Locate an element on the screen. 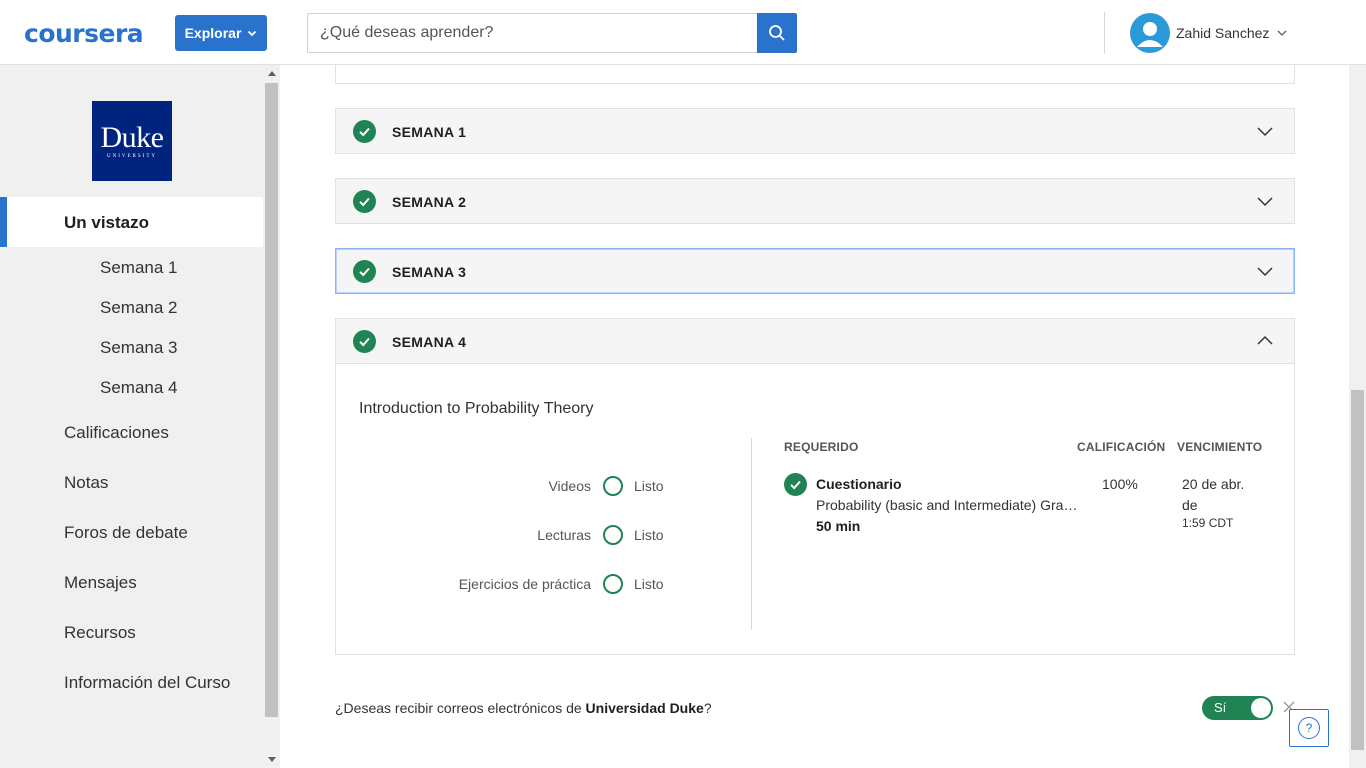 This screenshot has width=1366, height=768. user-icon is located at coordinates (1150, 34).